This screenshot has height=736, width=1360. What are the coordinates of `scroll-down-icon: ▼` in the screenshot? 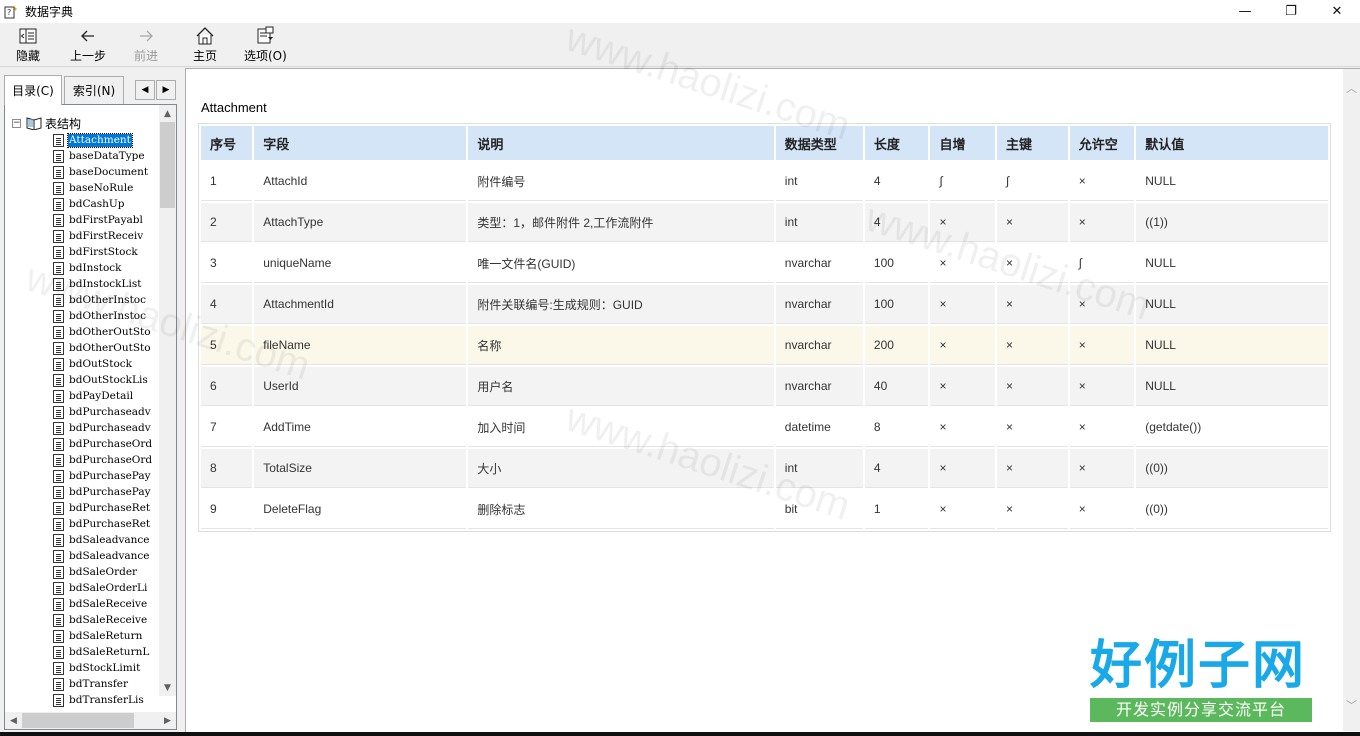 It's located at (167, 687).